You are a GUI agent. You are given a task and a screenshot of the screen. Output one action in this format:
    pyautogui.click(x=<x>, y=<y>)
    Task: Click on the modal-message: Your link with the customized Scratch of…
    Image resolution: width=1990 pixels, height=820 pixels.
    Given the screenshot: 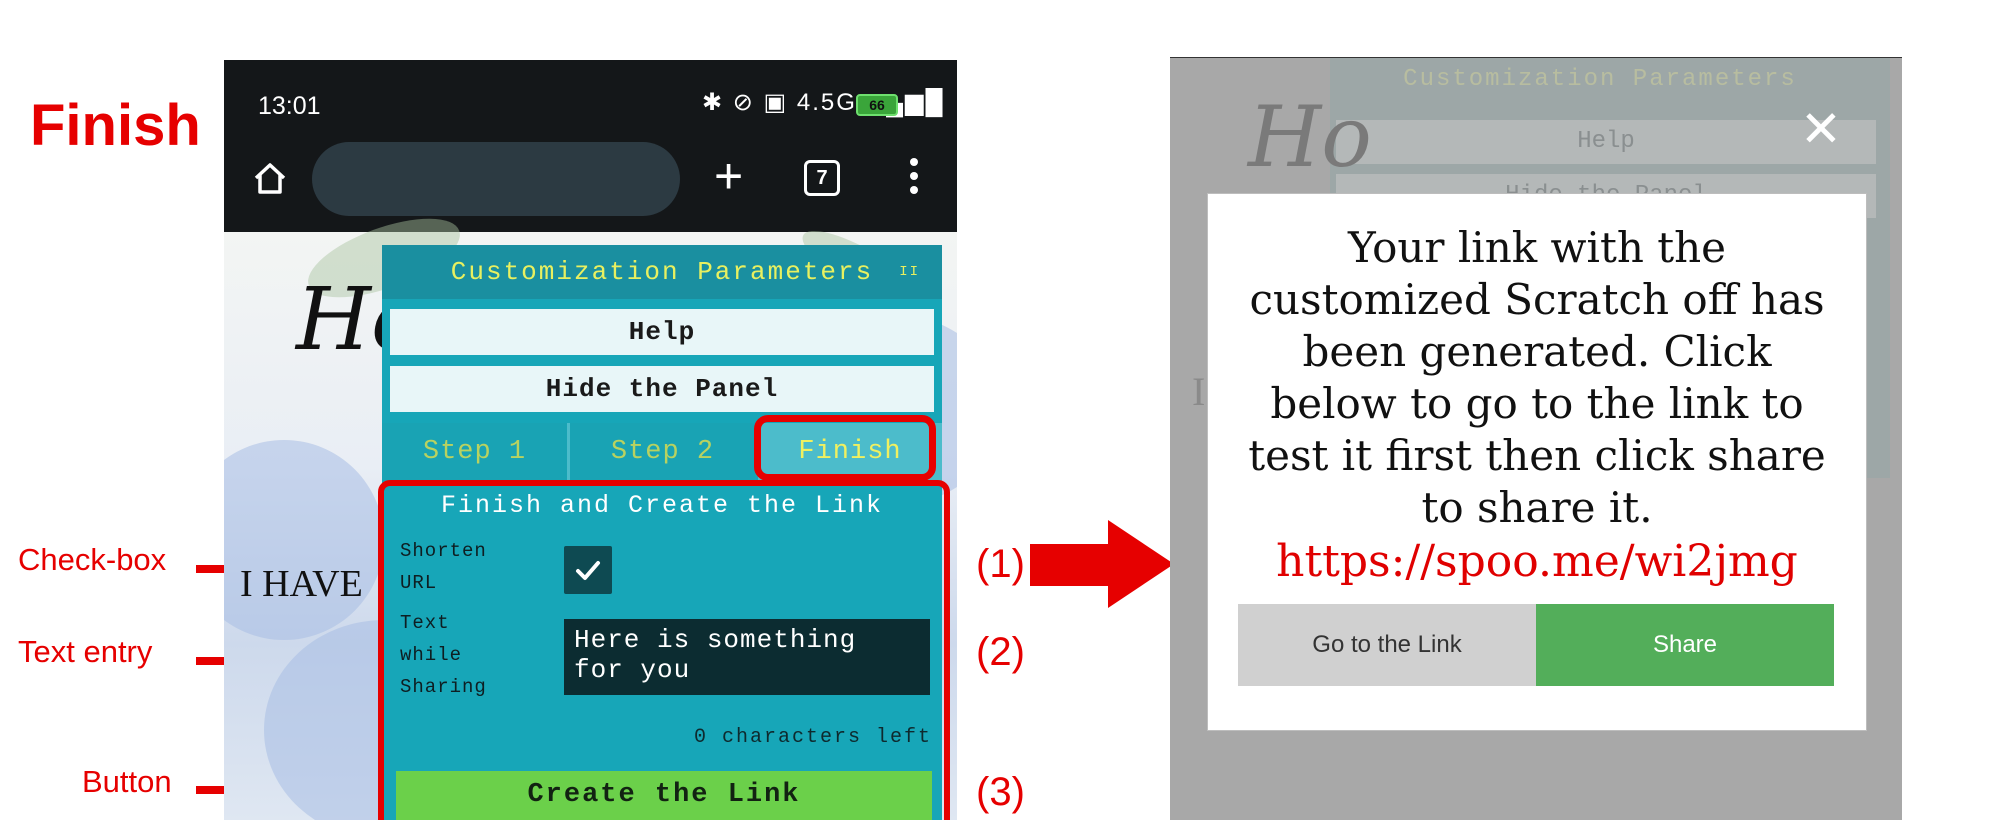 What is the action you would take?
    pyautogui.click(x=1537, y=377)
    